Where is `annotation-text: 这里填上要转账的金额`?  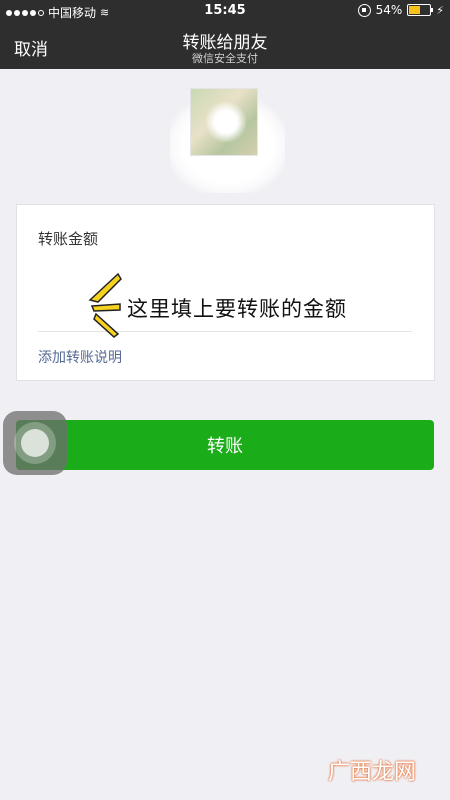 annotation-text: 这里填上要转账的金额 is located at coordinates (237, 309).